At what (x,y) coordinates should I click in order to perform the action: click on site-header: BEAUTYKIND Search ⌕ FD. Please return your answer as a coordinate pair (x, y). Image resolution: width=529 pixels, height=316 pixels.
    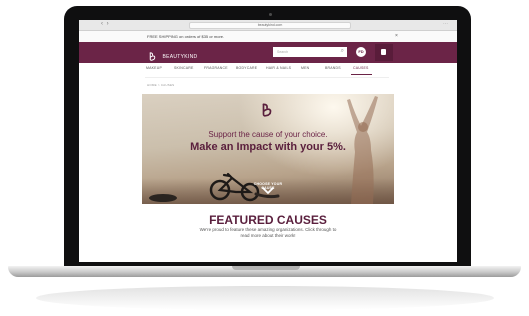
    Looking at the image, I should click on (268, 52).